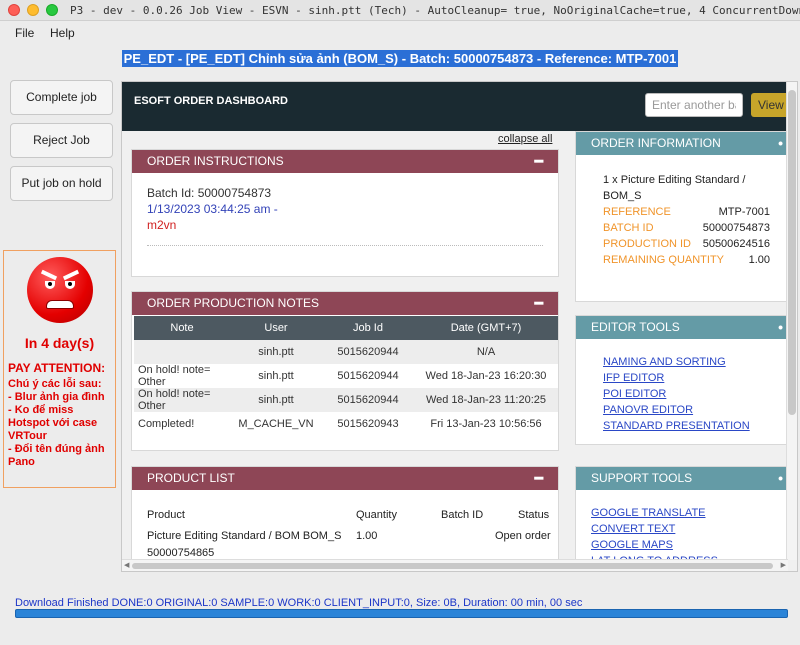 Image resolution: width=800 pixels, height=645 pixels. Describe the element at coordinates (771, 105) in the screenshot. I see `view-button: View` at that location.